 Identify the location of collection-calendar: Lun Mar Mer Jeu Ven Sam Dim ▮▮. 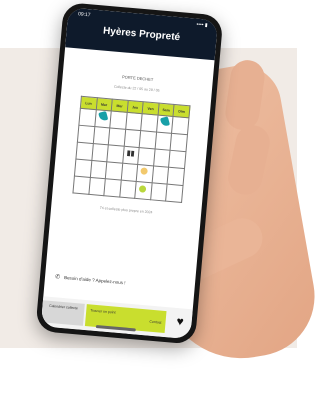
(131, 149).